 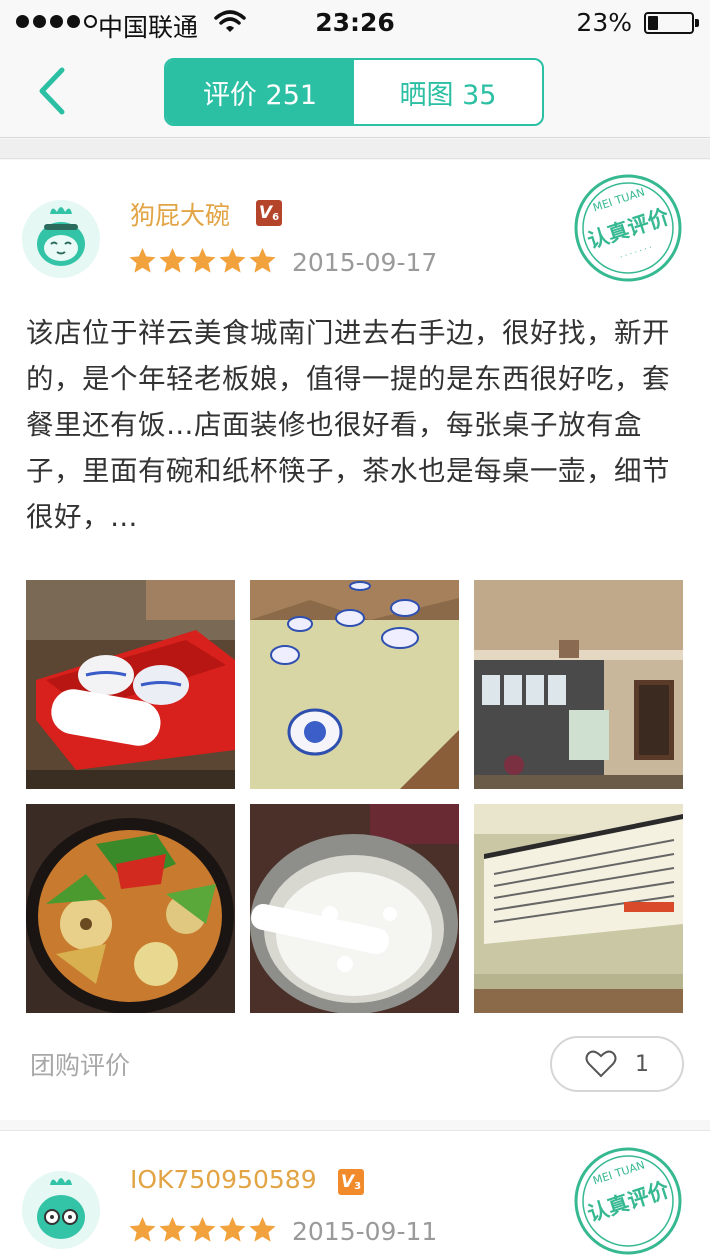 I want to click on like-button: 1, so click(x=617, y=1064).